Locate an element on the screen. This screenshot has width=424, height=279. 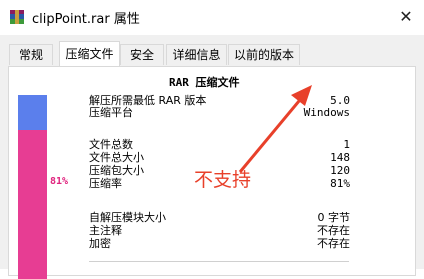
compression-ratio-bar is located at coordinates (32, 187).